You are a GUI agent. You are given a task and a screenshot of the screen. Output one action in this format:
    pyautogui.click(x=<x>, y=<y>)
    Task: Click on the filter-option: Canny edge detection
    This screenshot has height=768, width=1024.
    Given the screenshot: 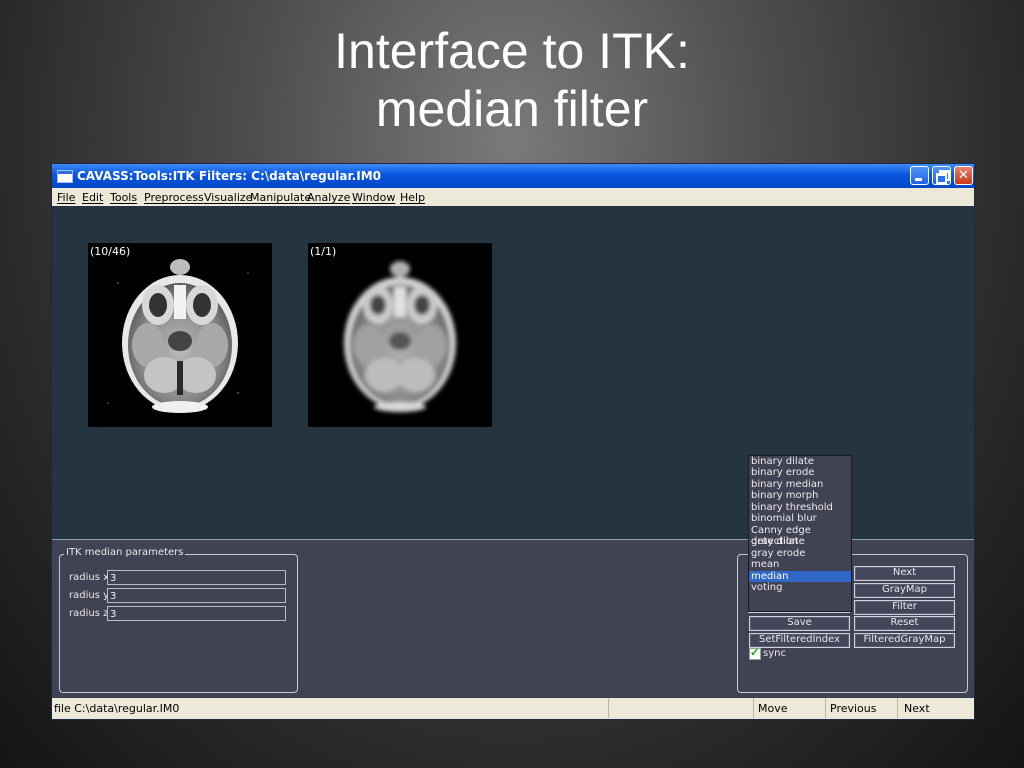 What is the action you would take?
    pyautogui.click(x=800, y=536)
    